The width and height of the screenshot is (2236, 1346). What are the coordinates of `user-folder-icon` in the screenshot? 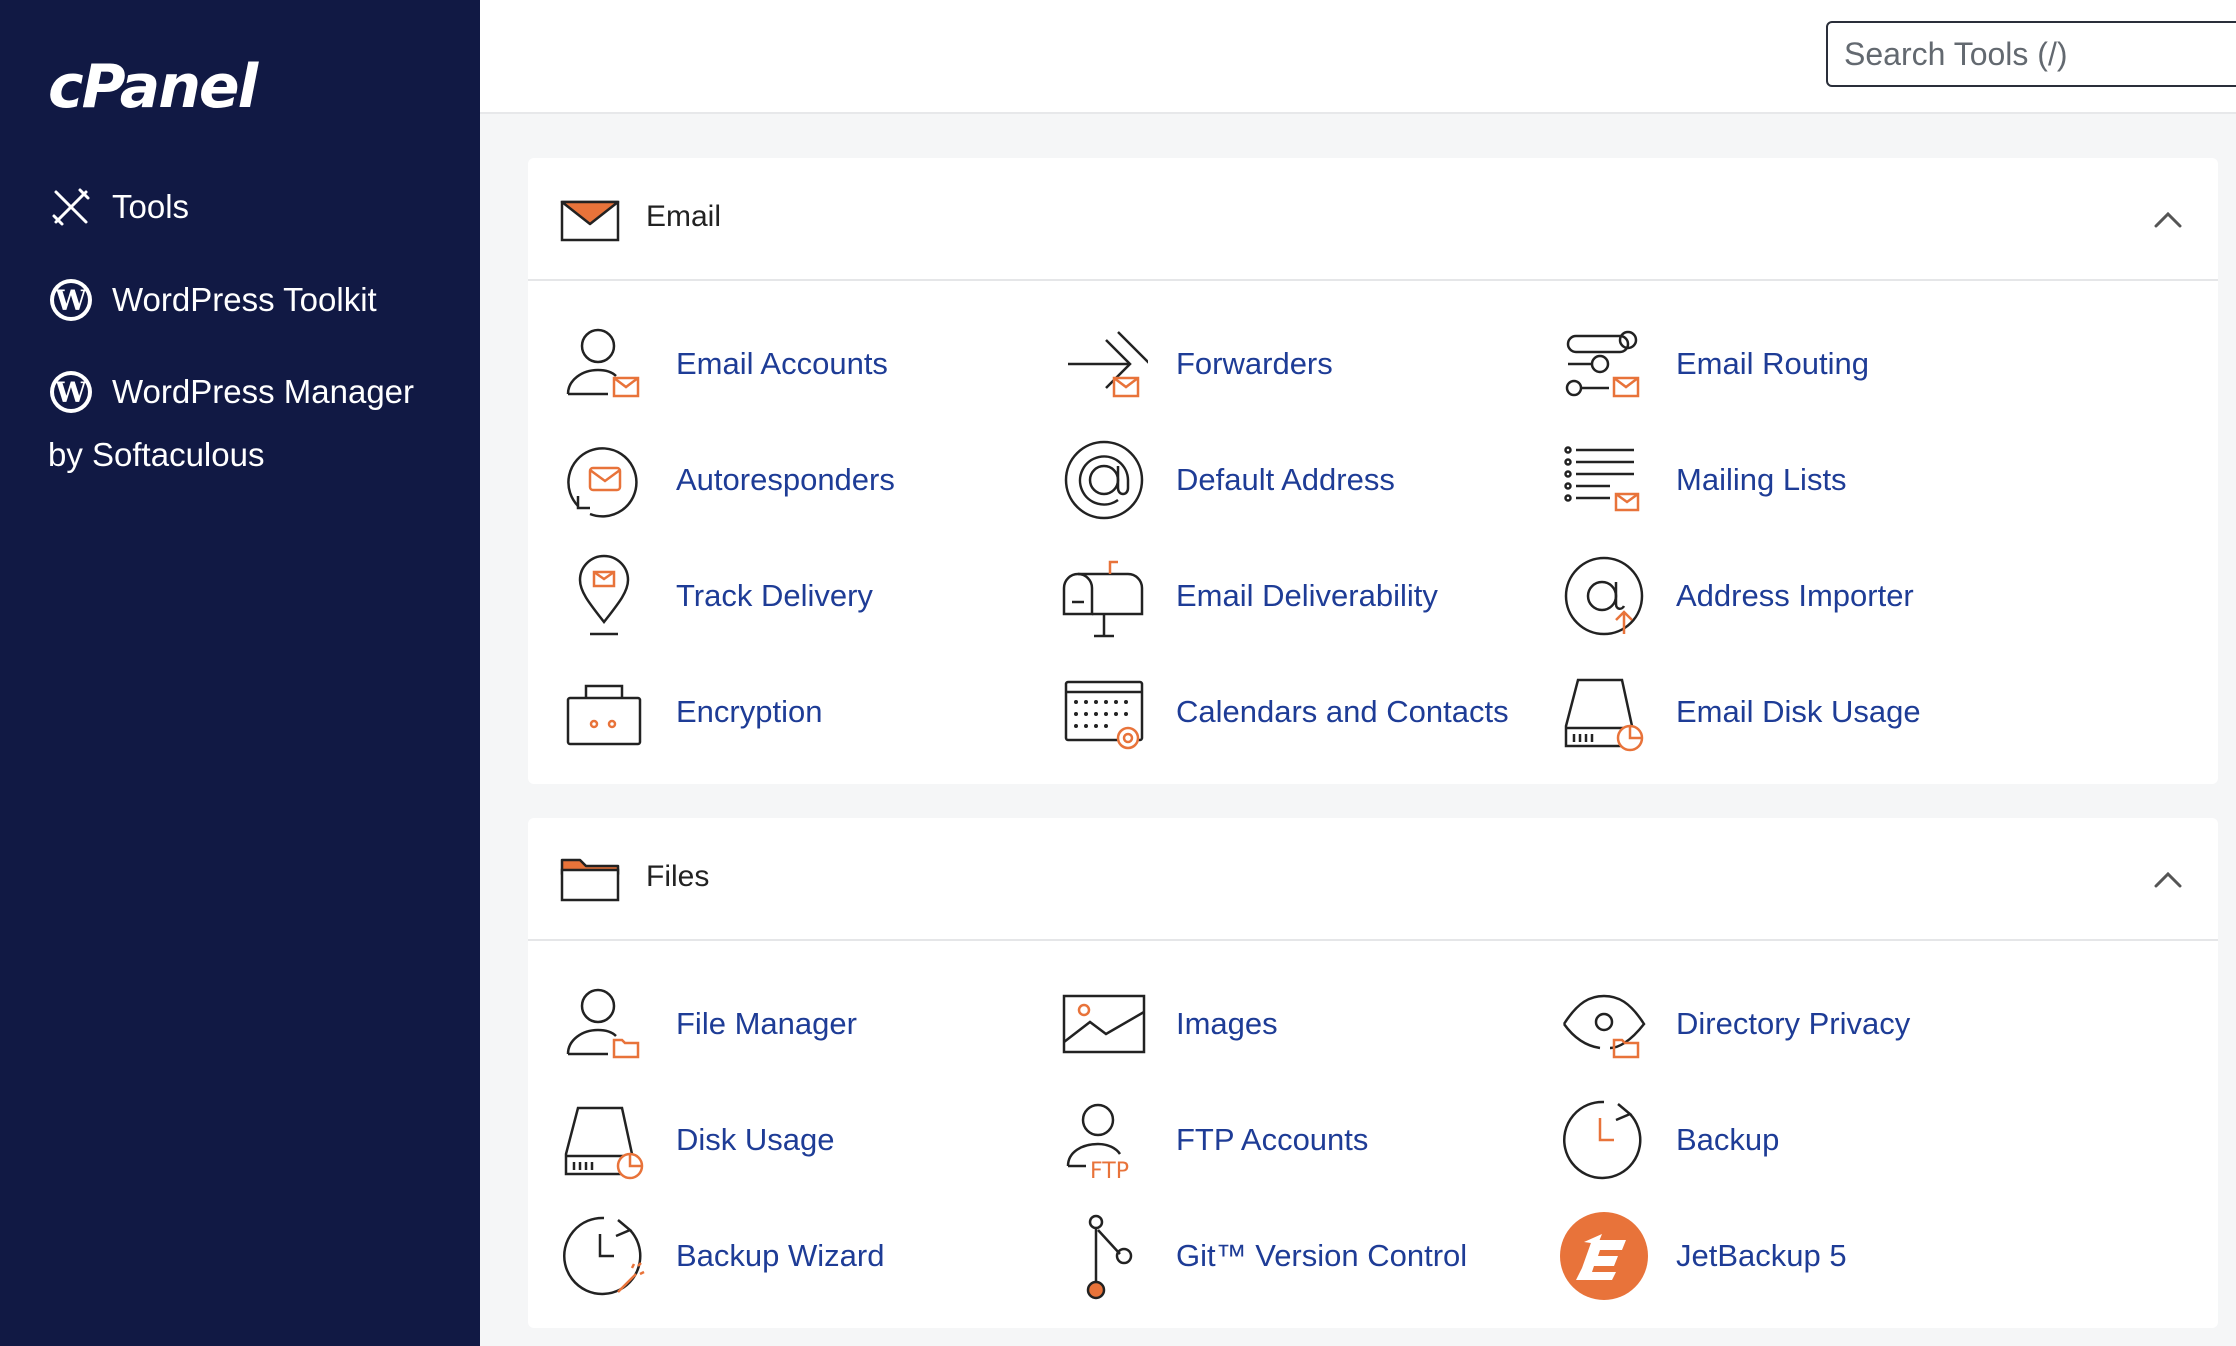 It's located at (603, 1023).